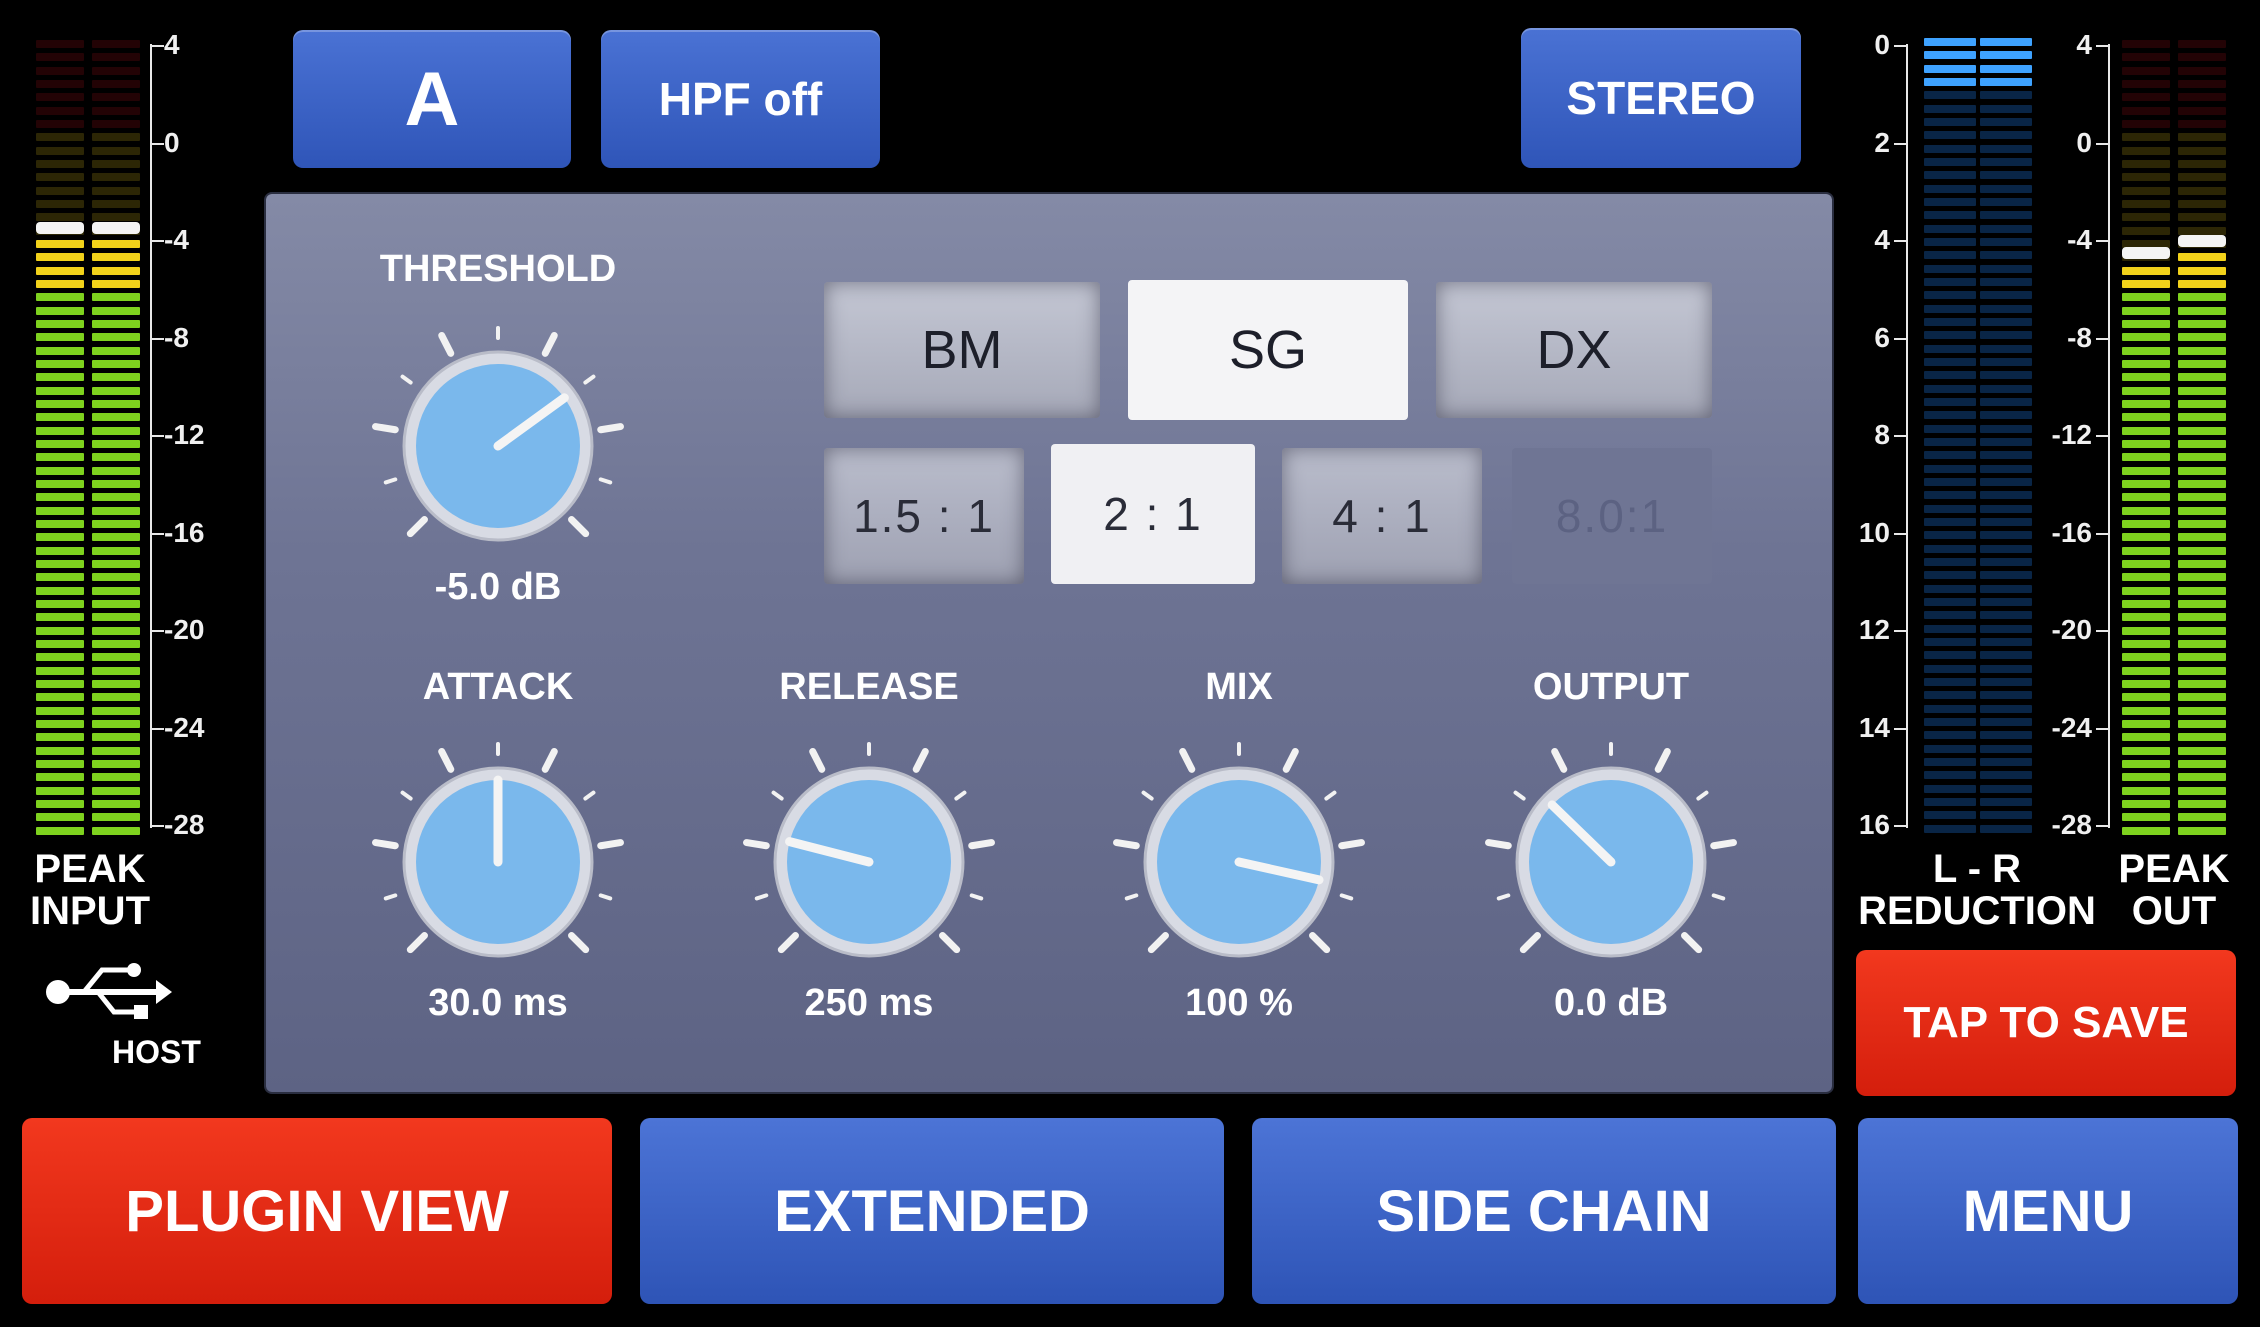 Image resolution: width=2260 pixels, height=1327 pixels. What do you see at coordinates (962, 350) in the screenshot?
I see `mode-button-bm: BM` at bounding box center [962, 350].